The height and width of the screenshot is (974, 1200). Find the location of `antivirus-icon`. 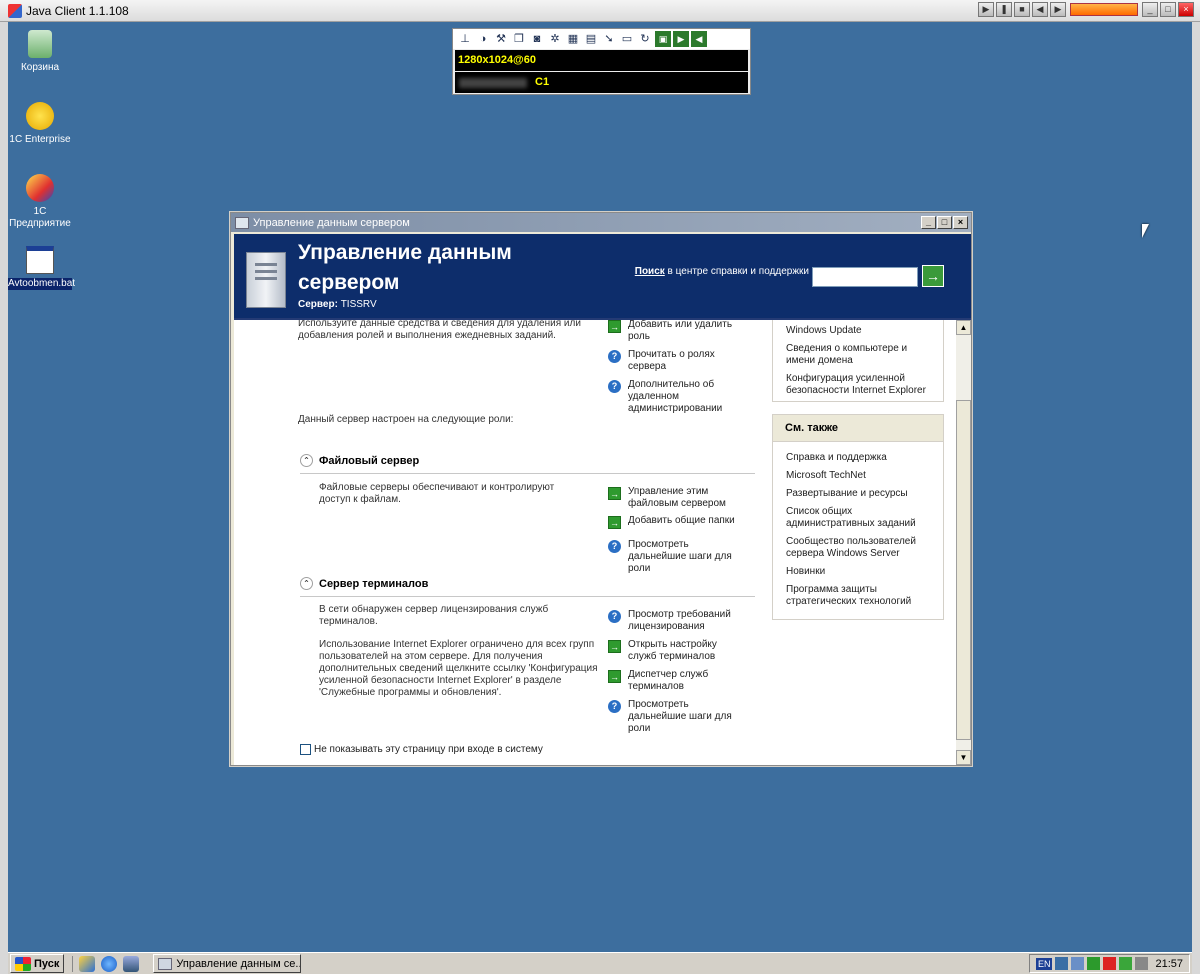

antivirus-icon is located at coordinates (1110, 963).